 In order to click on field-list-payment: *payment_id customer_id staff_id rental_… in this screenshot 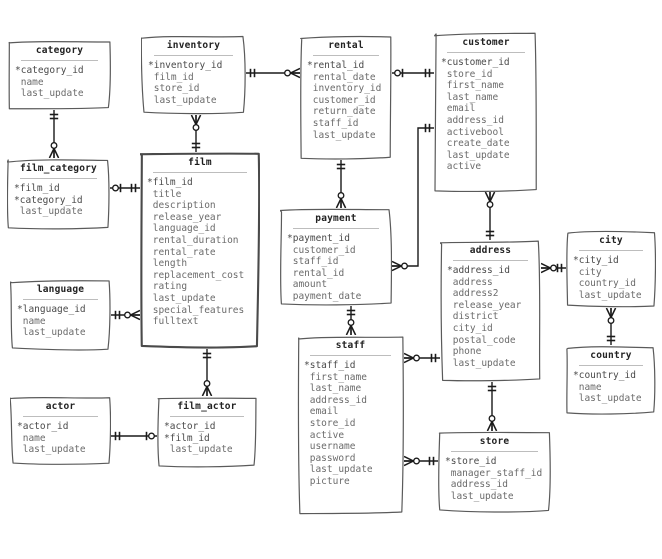, I will do `click(336, 268)`.